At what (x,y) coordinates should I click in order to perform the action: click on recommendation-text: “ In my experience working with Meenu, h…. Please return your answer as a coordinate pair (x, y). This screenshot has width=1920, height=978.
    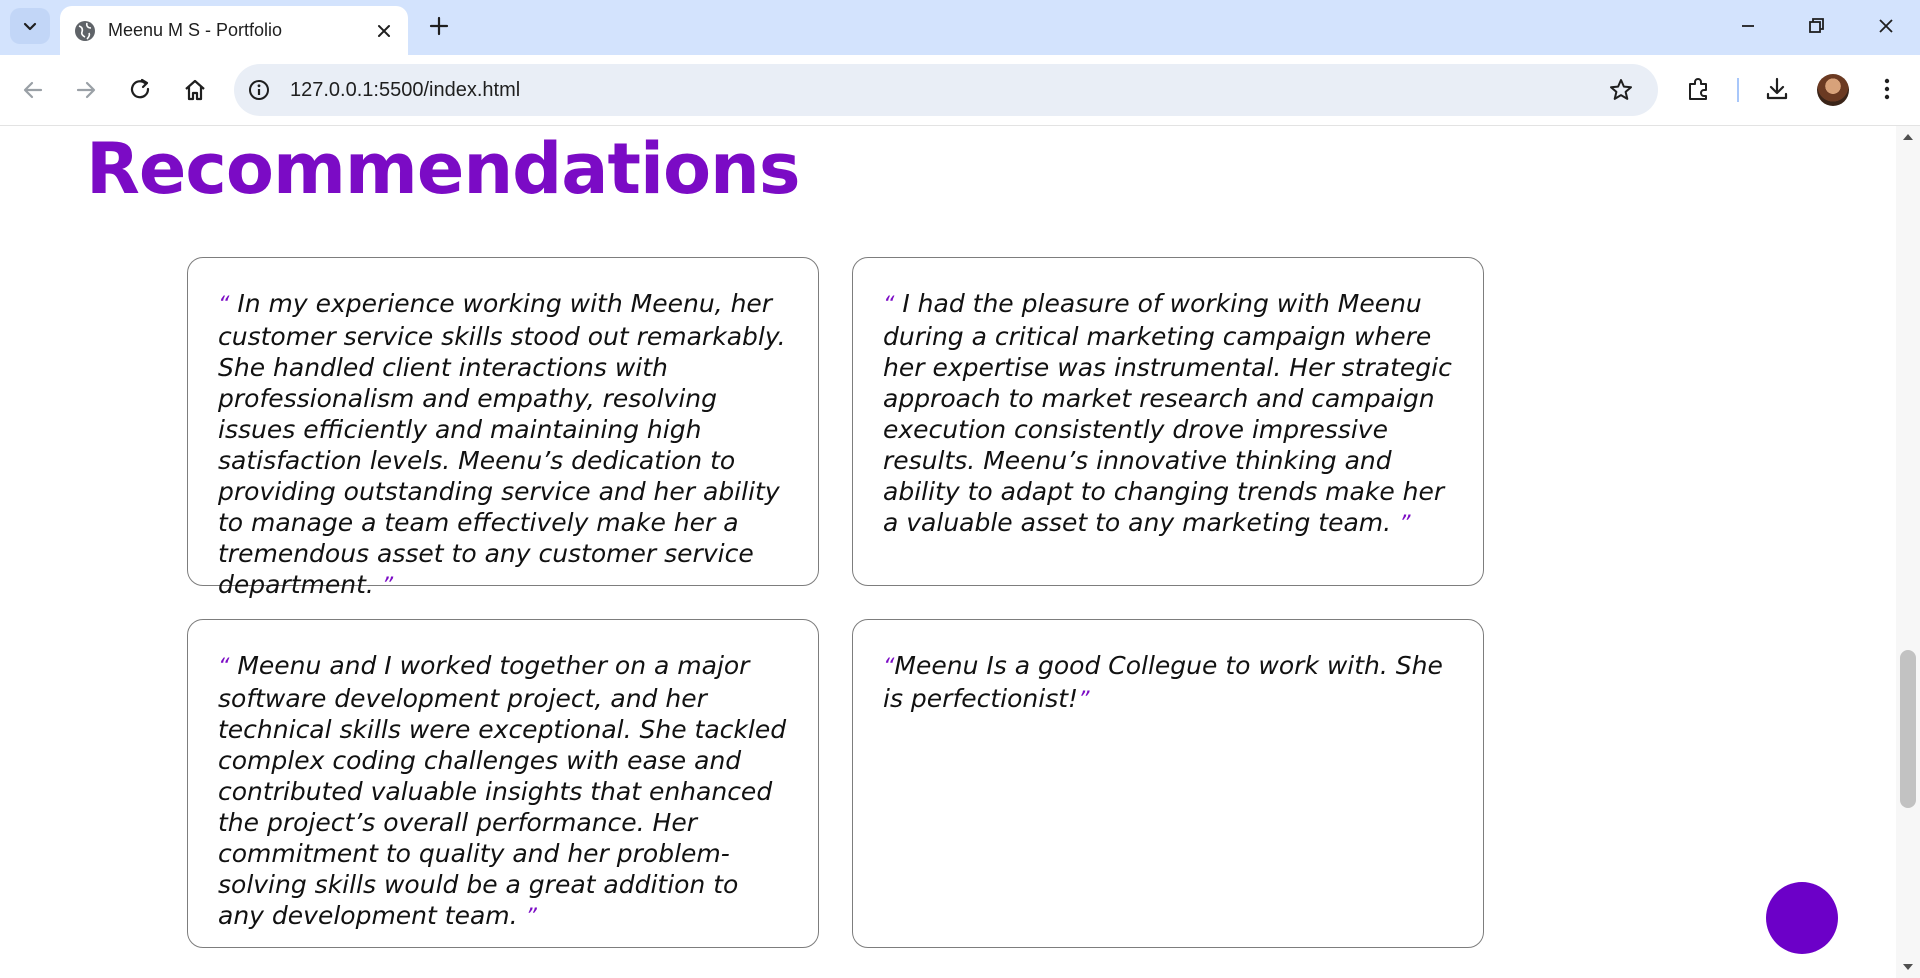
    Looking at the image, I should click on (503, 445).